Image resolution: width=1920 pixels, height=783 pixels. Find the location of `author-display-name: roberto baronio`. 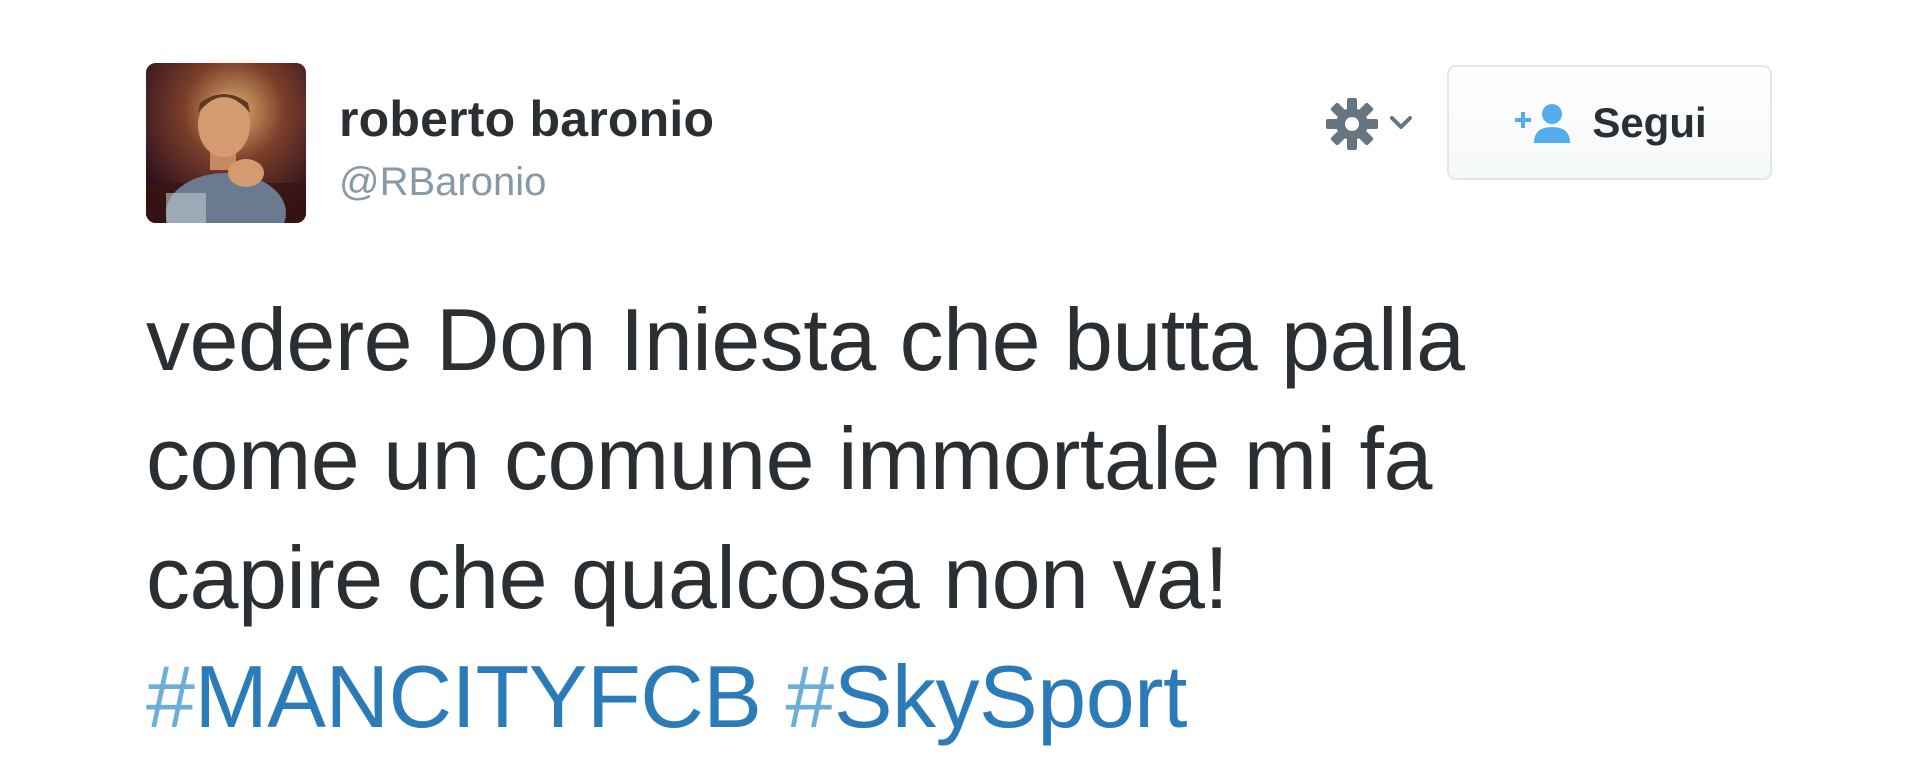

author-display-name: roberto baronio is located at coordinates (526, 119).